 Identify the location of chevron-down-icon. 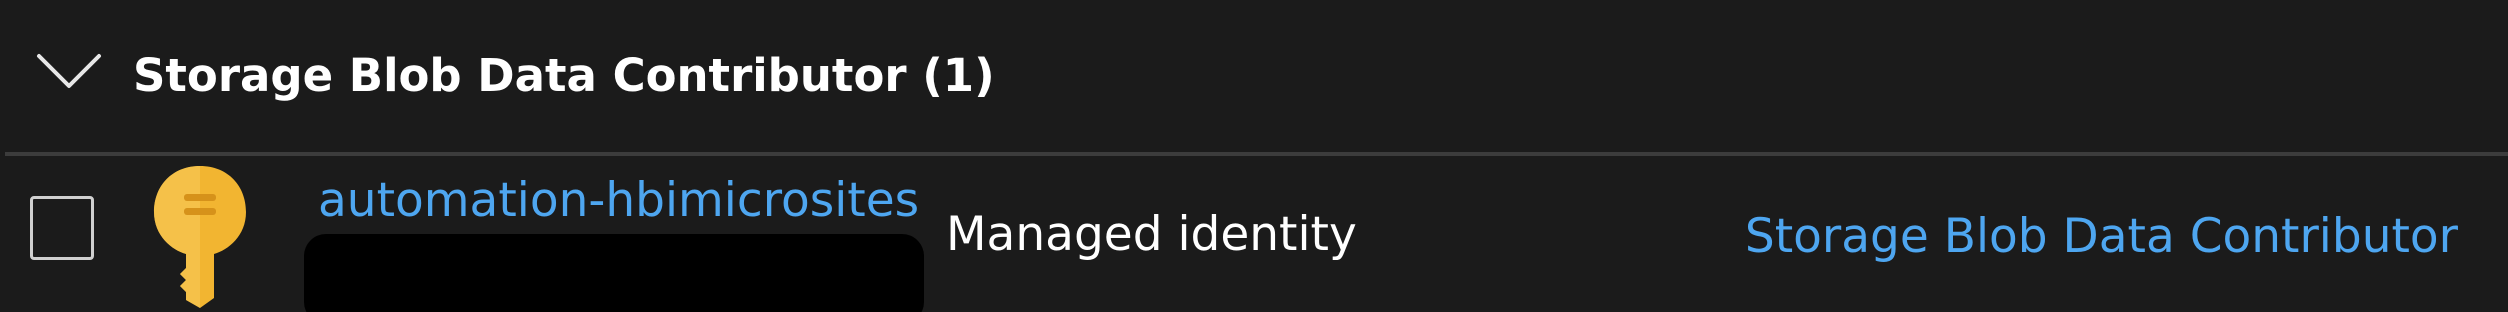
(69, 72).